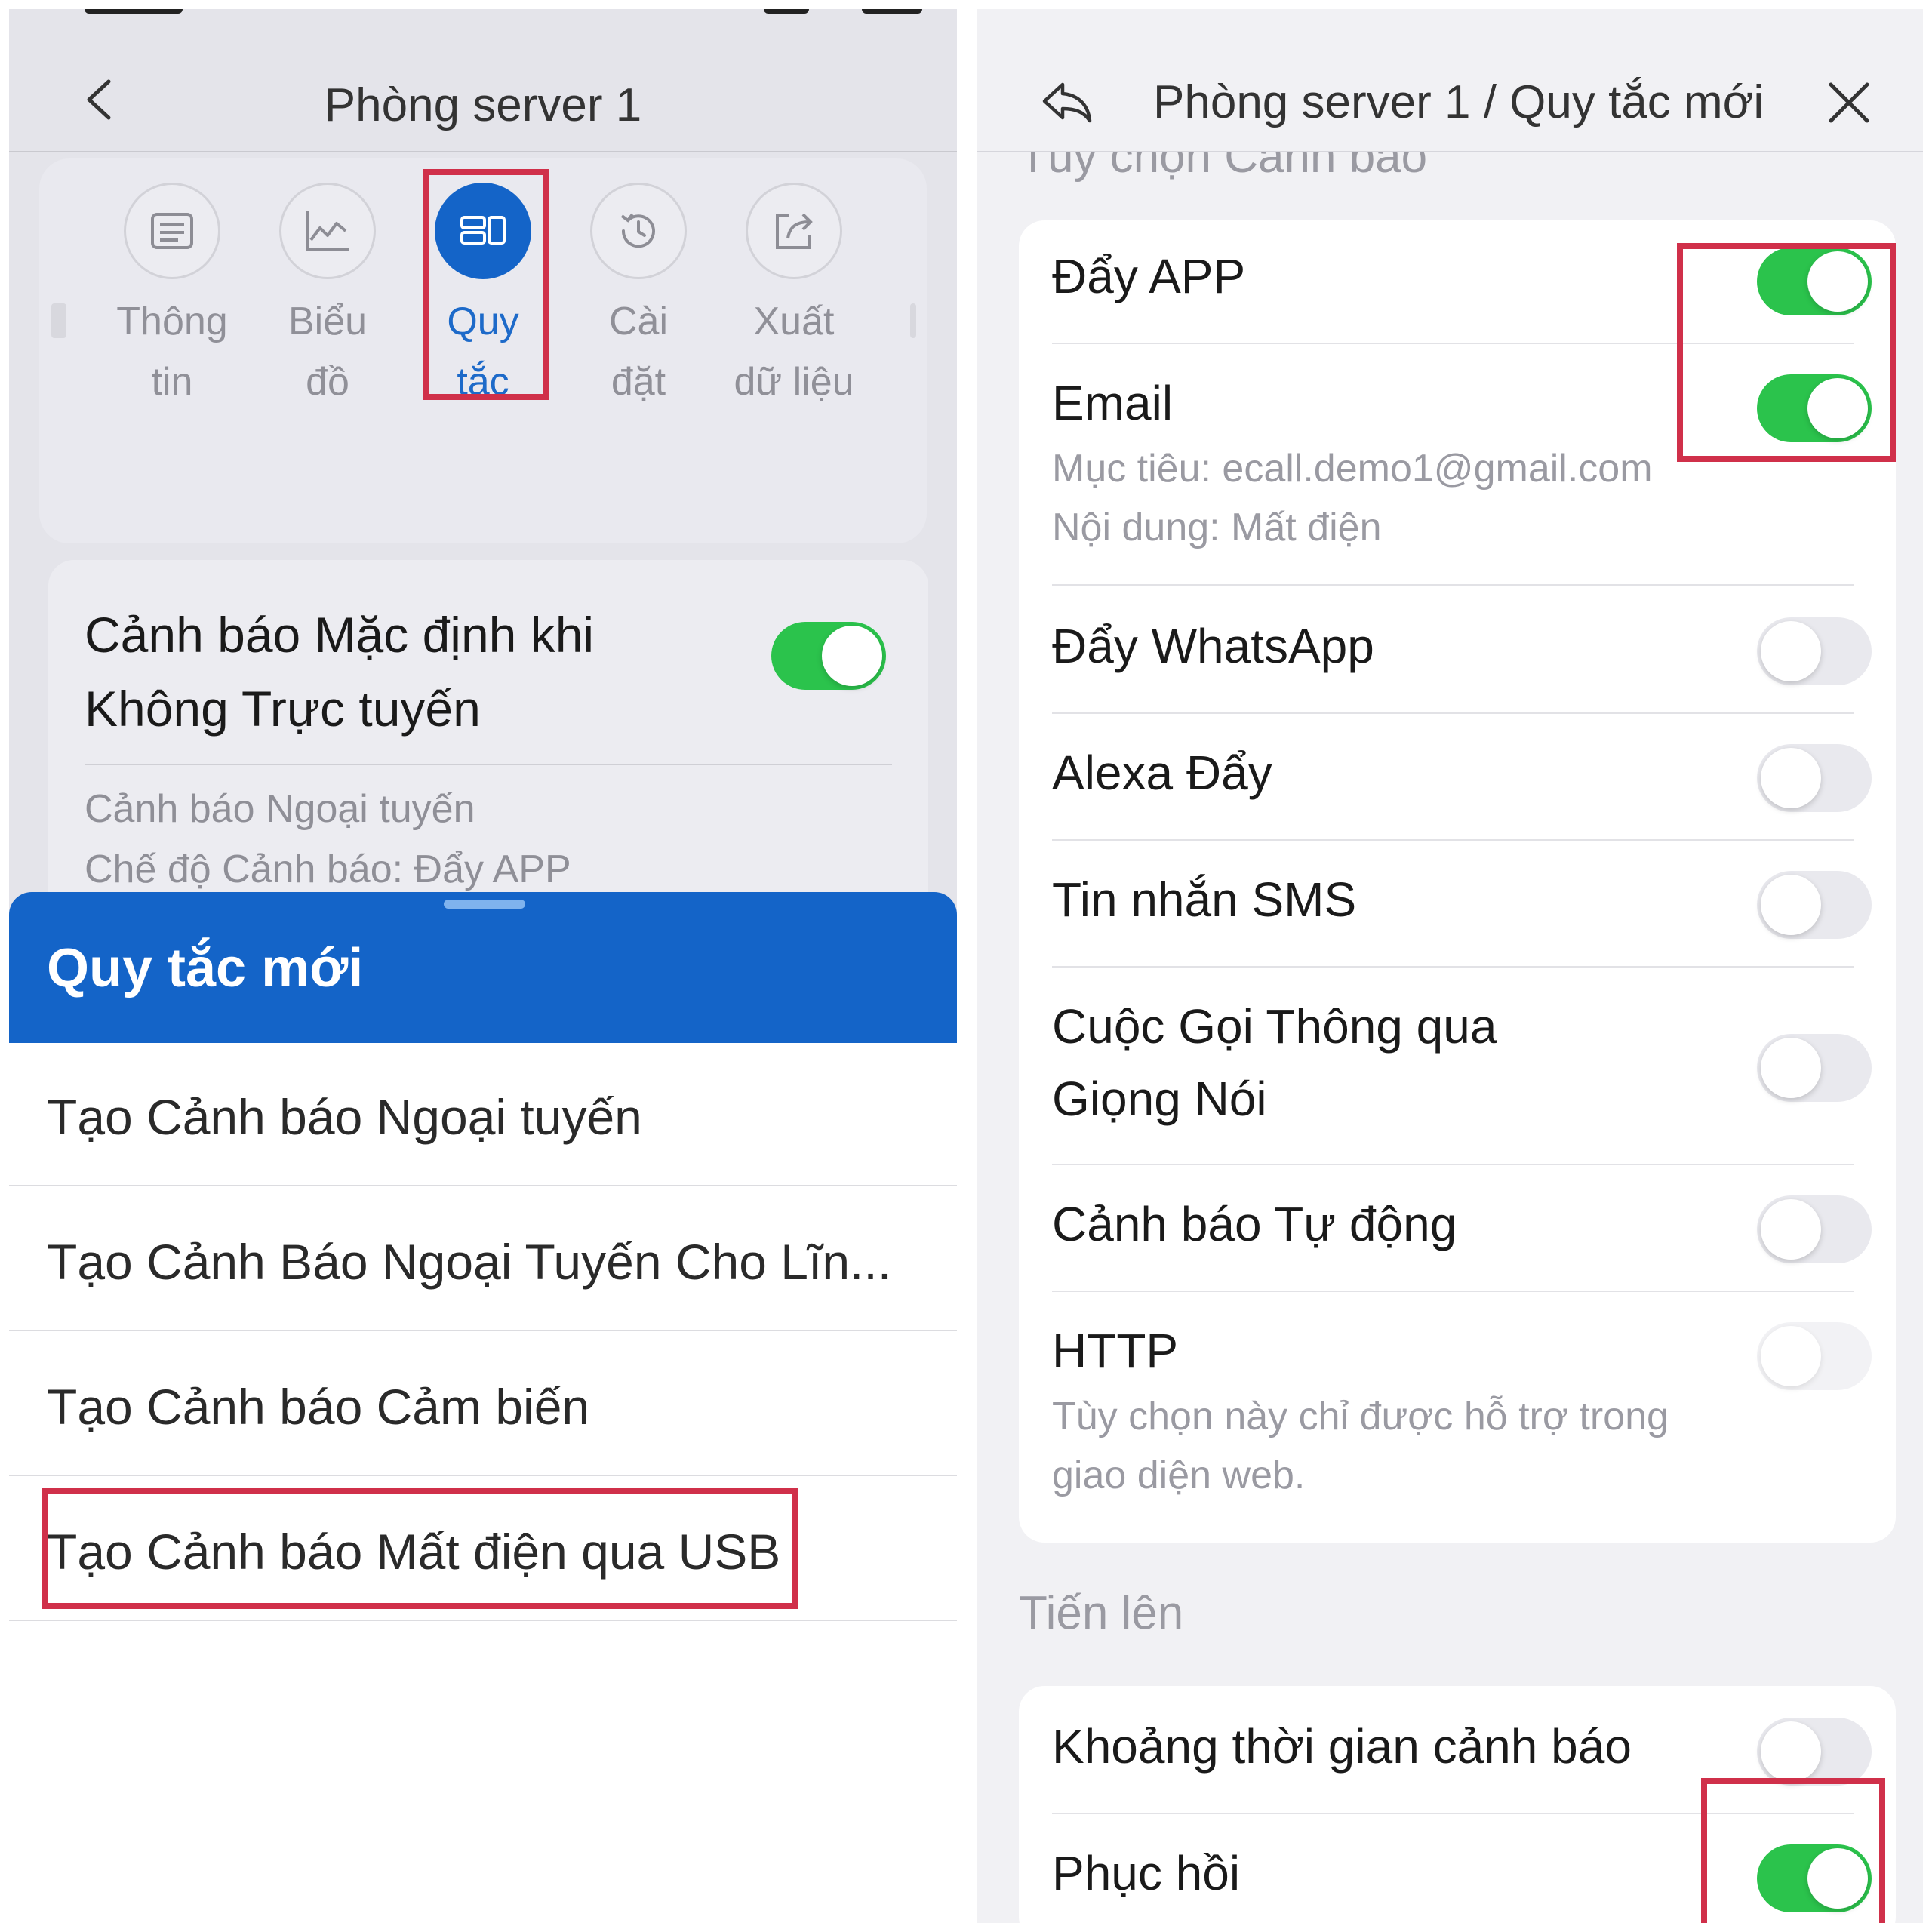 Image resolution: width=1932 pixels, height=1932 pixels. Describe the element at coordinates (828, 656) in the screenshot. I see `default-rule-toggle` at that location.